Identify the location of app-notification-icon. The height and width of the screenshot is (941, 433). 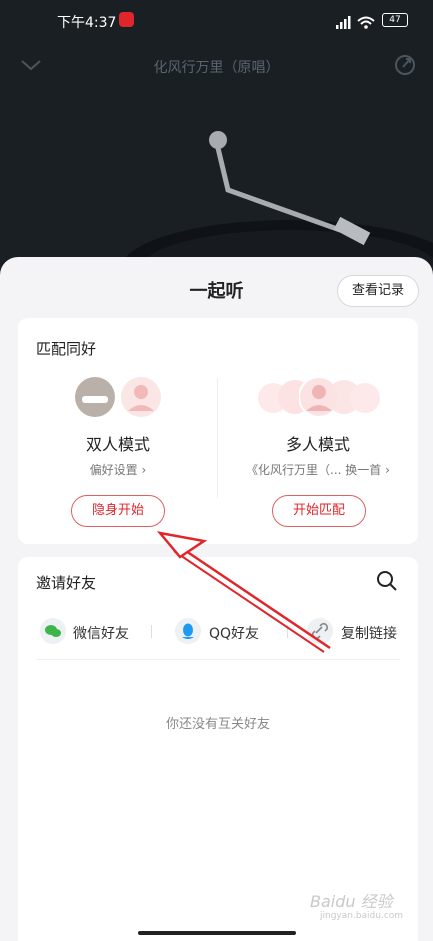
(126, 19).